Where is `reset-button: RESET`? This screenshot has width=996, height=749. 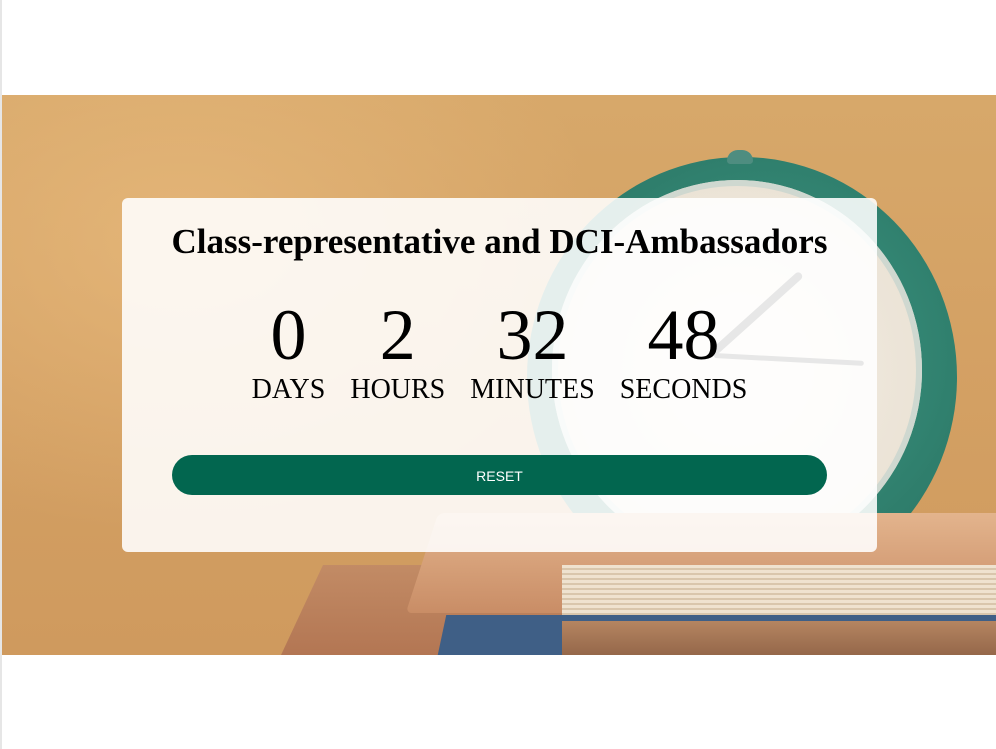
reset-button: RESET is located at coordinates (499, 475).